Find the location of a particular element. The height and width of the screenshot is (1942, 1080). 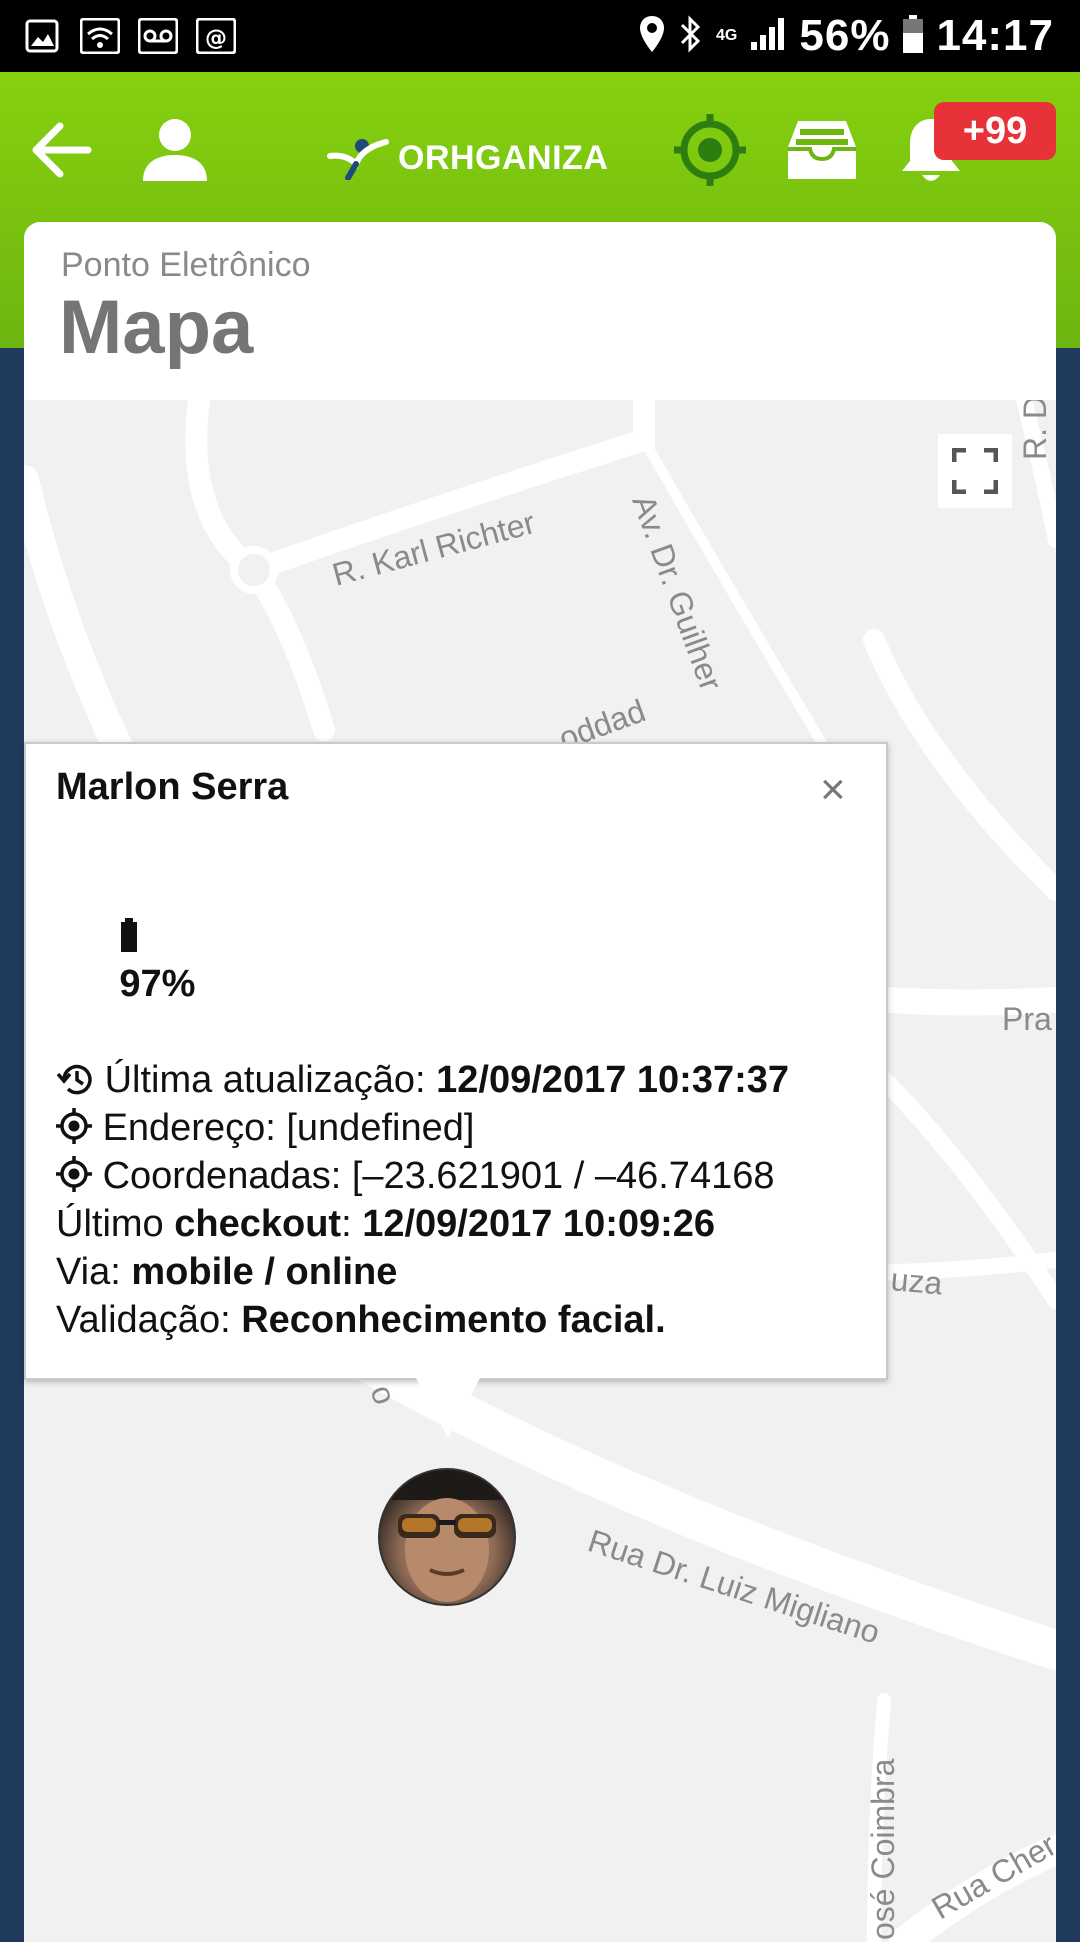

inbox-button is located at coordinates (822, 150).